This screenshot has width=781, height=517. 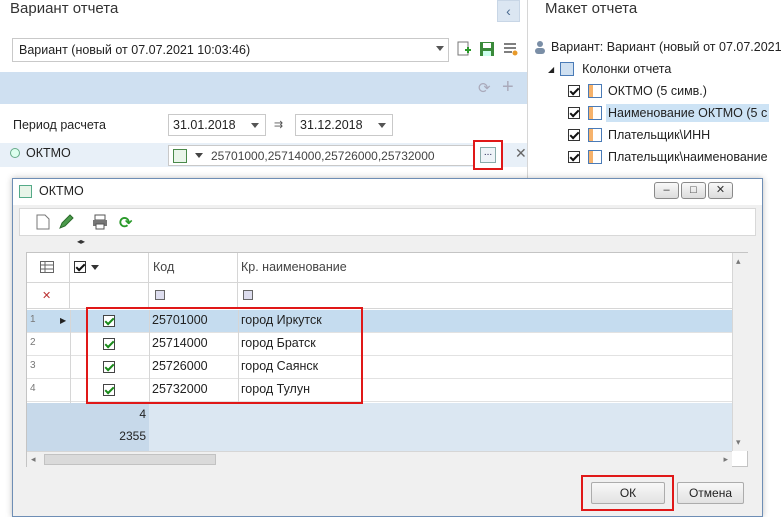 I want to click on tree-column-item: ОКТМО (5 симв.), so click(x=637, y=91).